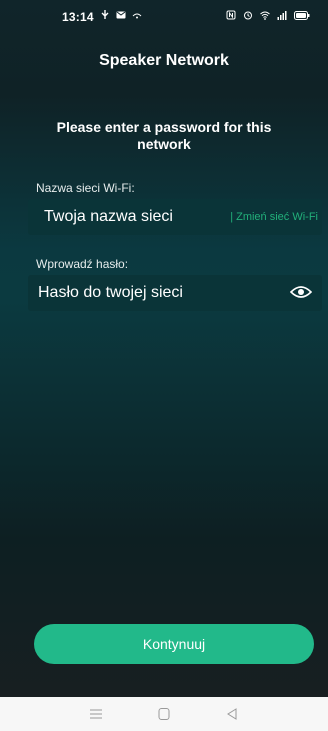  I want to click on status-time: 13:14, so click(78, 17).